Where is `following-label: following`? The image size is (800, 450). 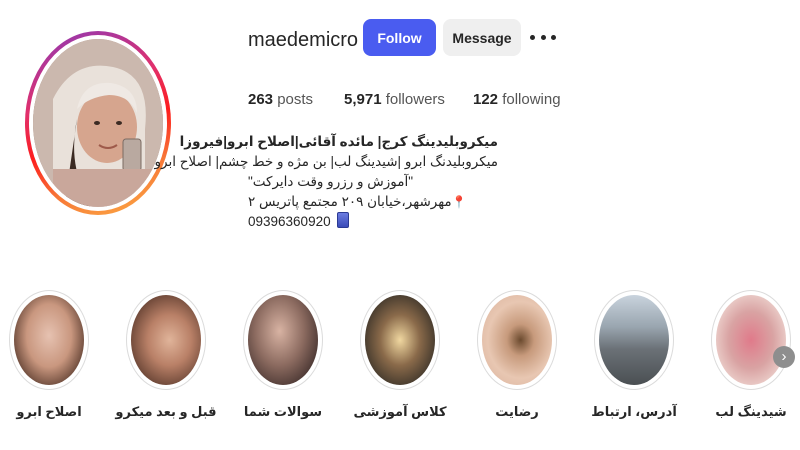 following-label: following is located at coordinates (531, 99).